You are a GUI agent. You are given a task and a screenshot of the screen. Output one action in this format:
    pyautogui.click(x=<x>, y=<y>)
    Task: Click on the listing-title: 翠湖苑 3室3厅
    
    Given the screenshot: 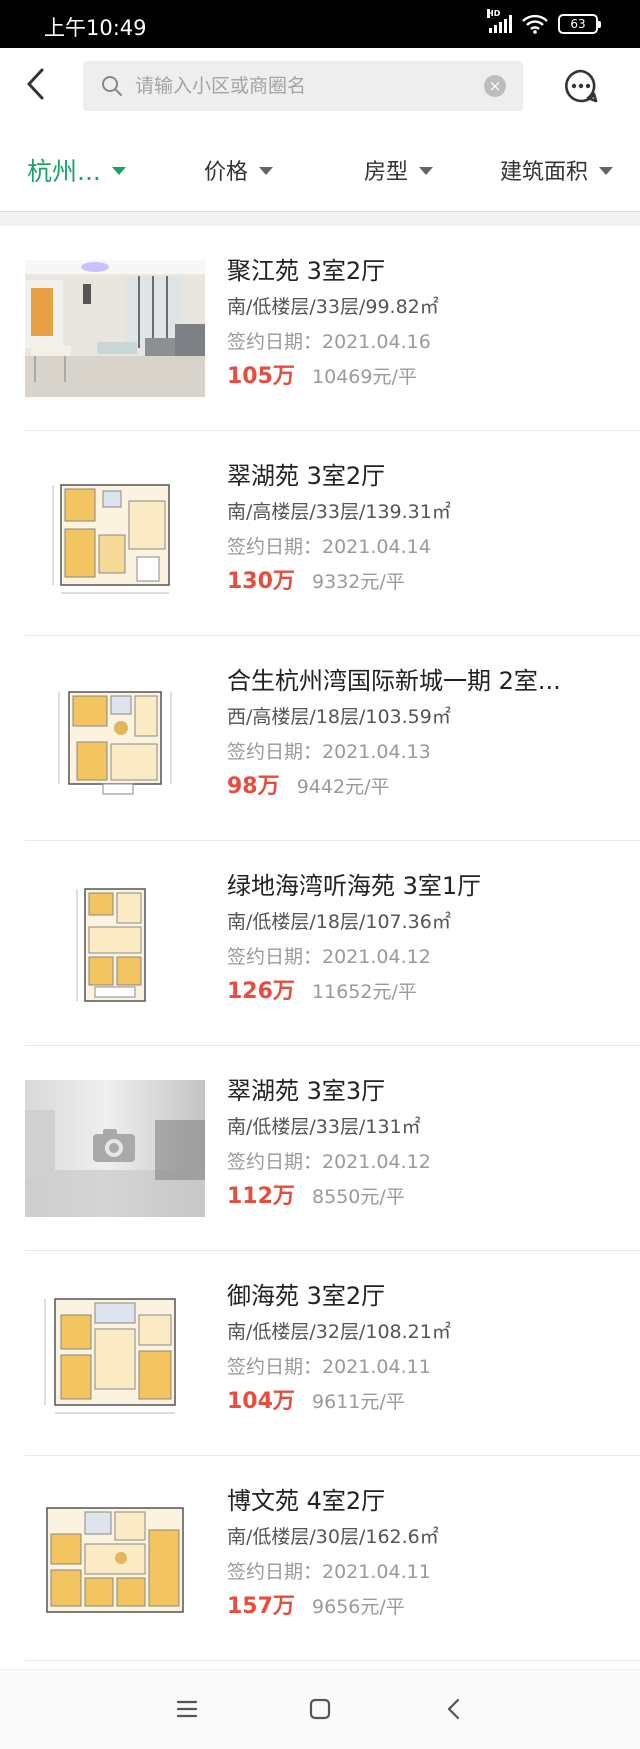 What is the action you would take?
    pyautogui.click(x=306, y=1091)
    